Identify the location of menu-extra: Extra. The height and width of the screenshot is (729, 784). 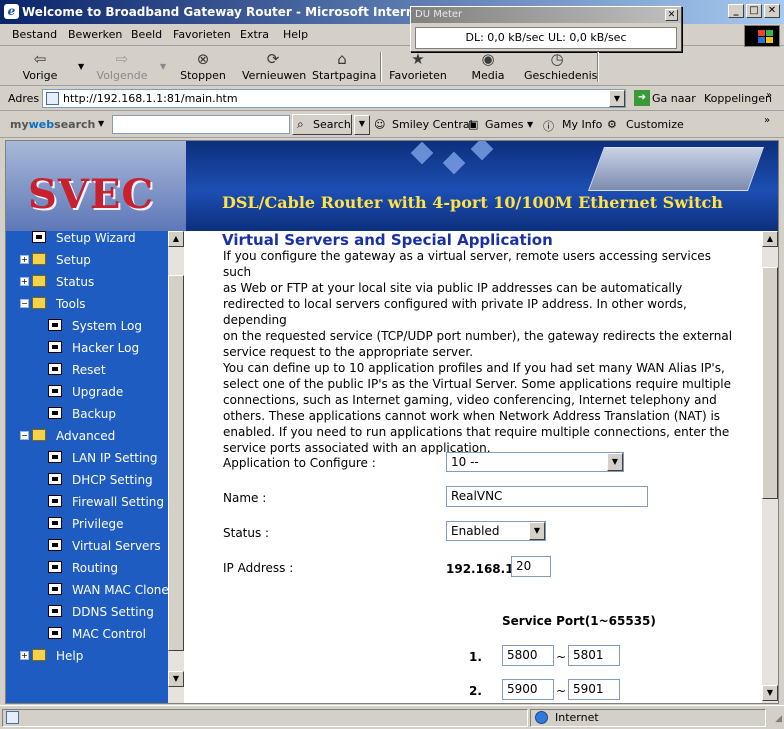
(254, 34).